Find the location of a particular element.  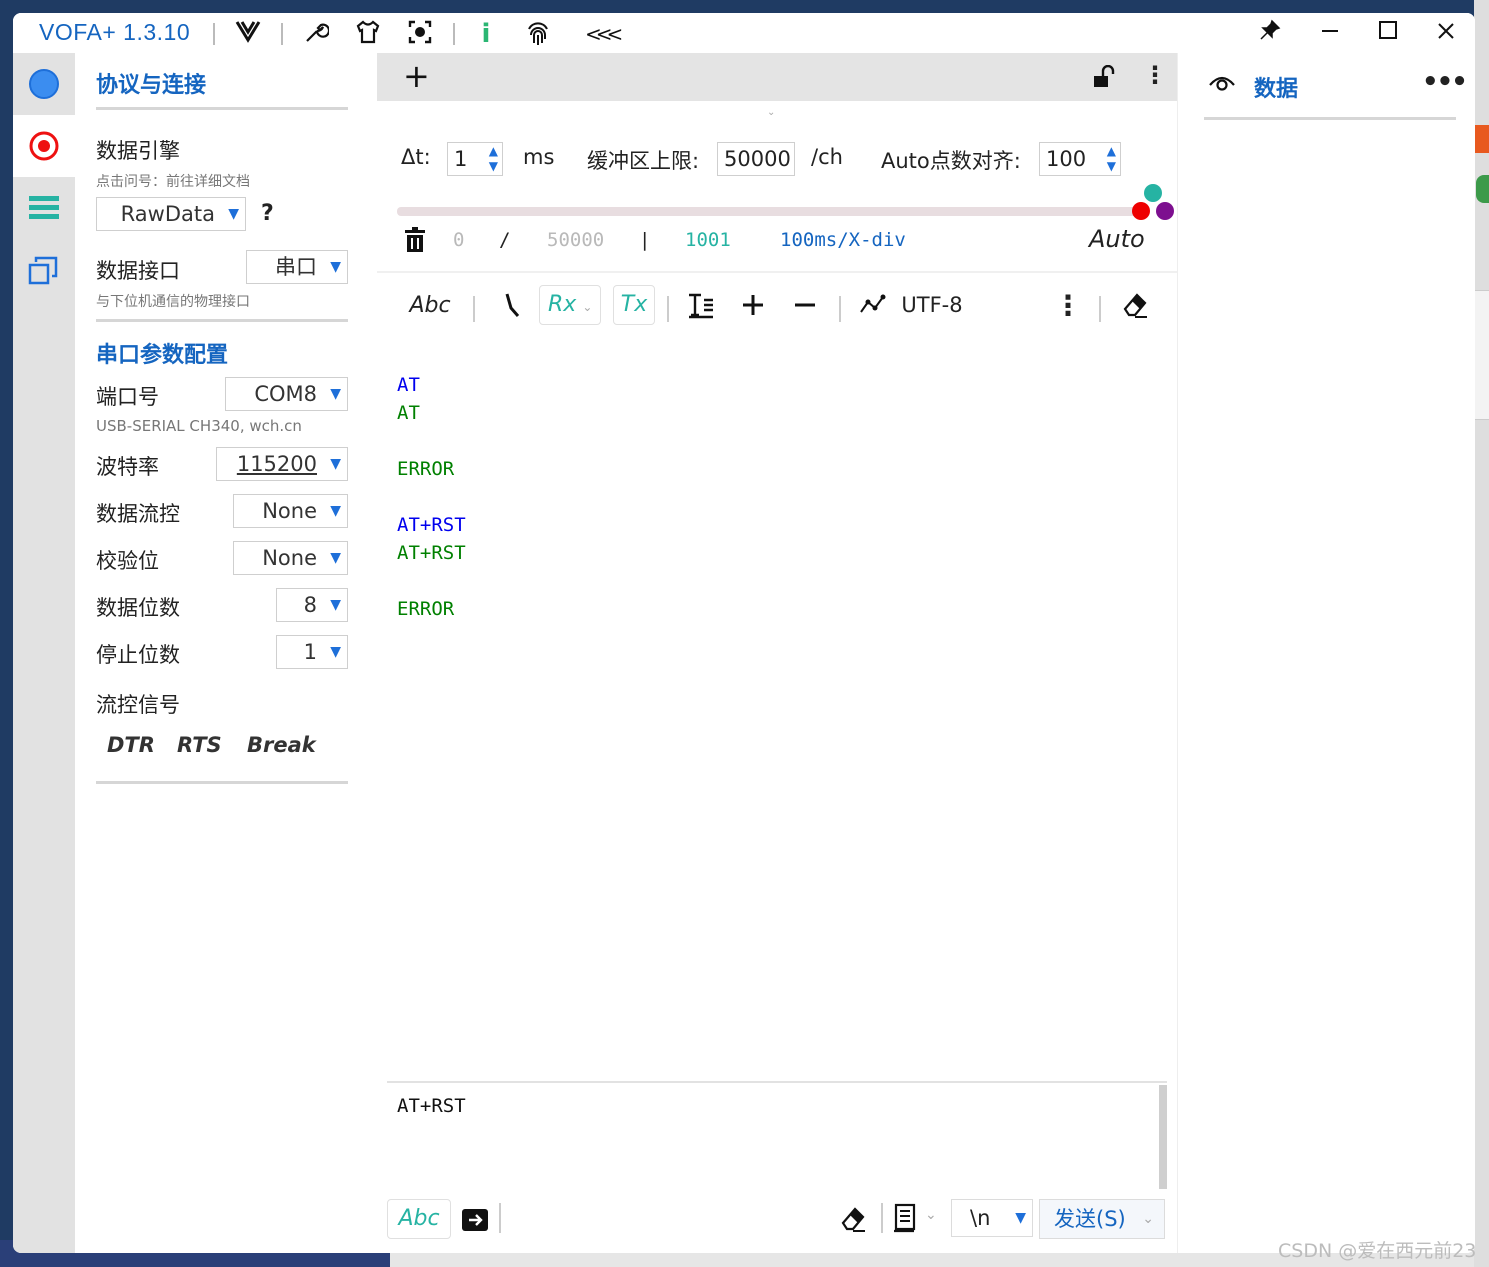

vofa-logo-icon is located at coordinates (248, 34).